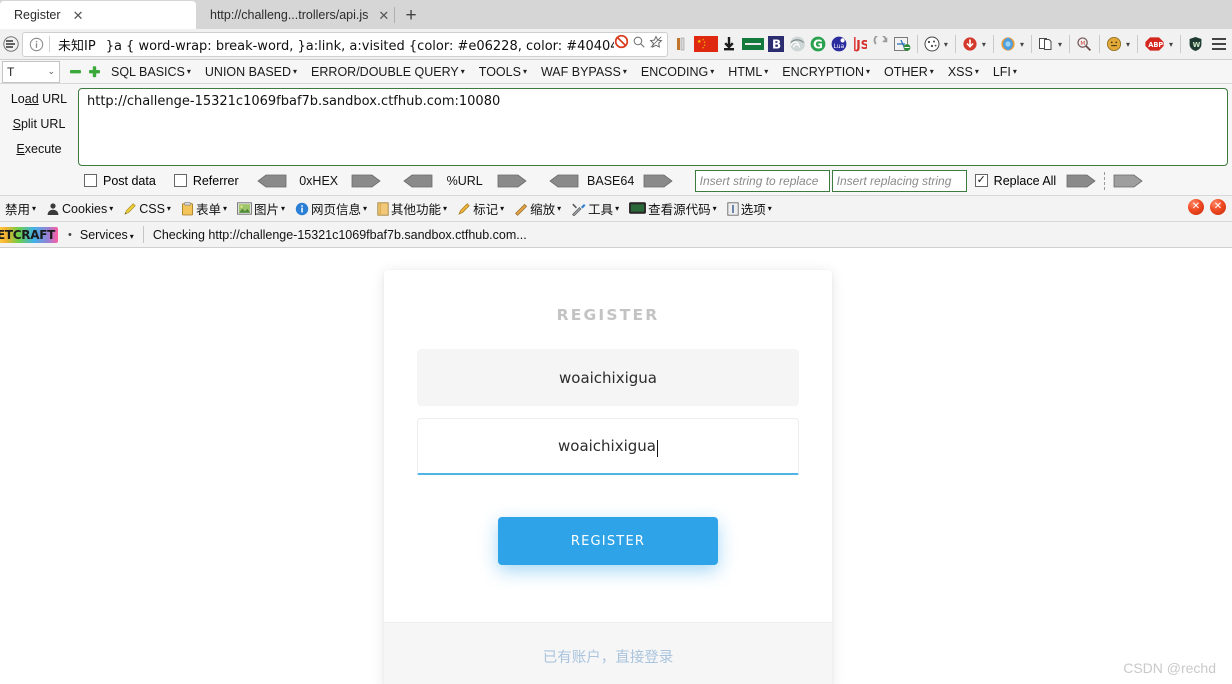  Describe the element at coordinates (1128, 181) in the screenshot. I see `replace-run-arrow-icon` at that location.